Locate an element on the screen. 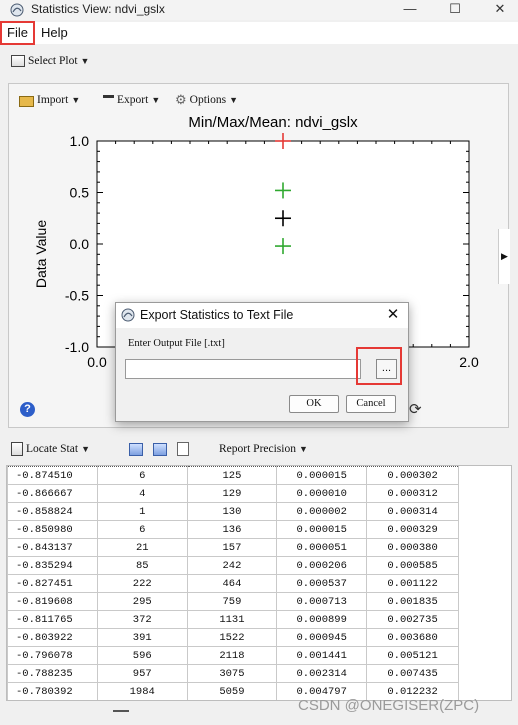 The width and height of the screenshot is (518, 725). table-cell: -0.866667 is located at coordinates (52, 493).